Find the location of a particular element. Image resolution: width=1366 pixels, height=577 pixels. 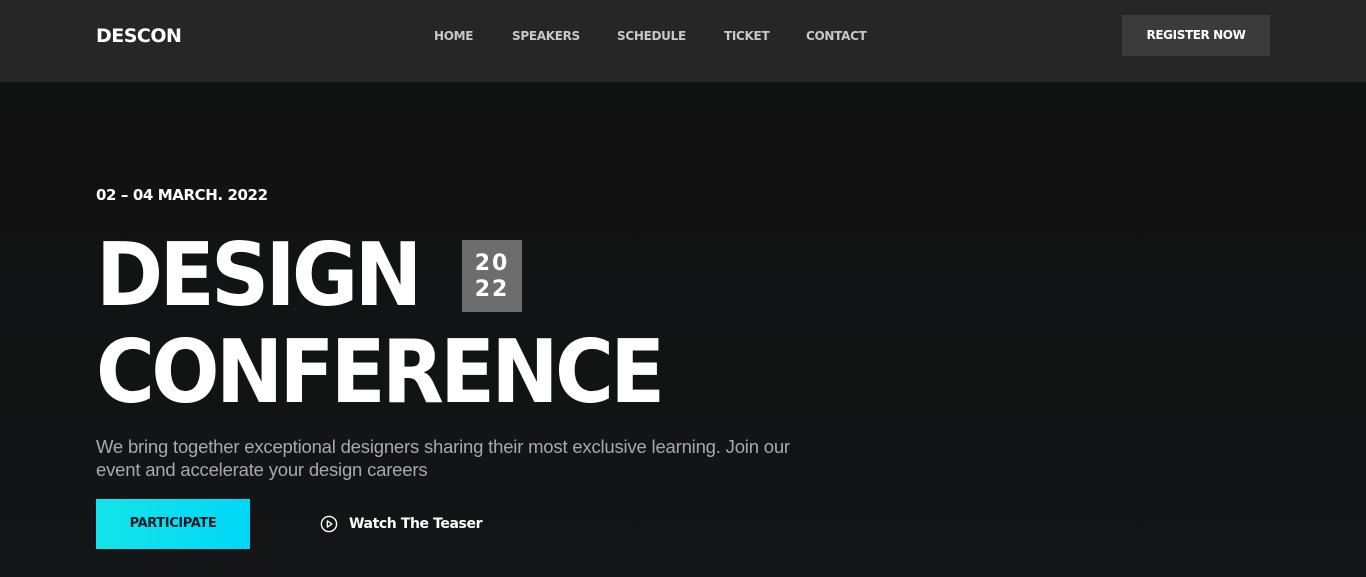

year-badge-top-digits: 20 is located at coordinates (492, 263).